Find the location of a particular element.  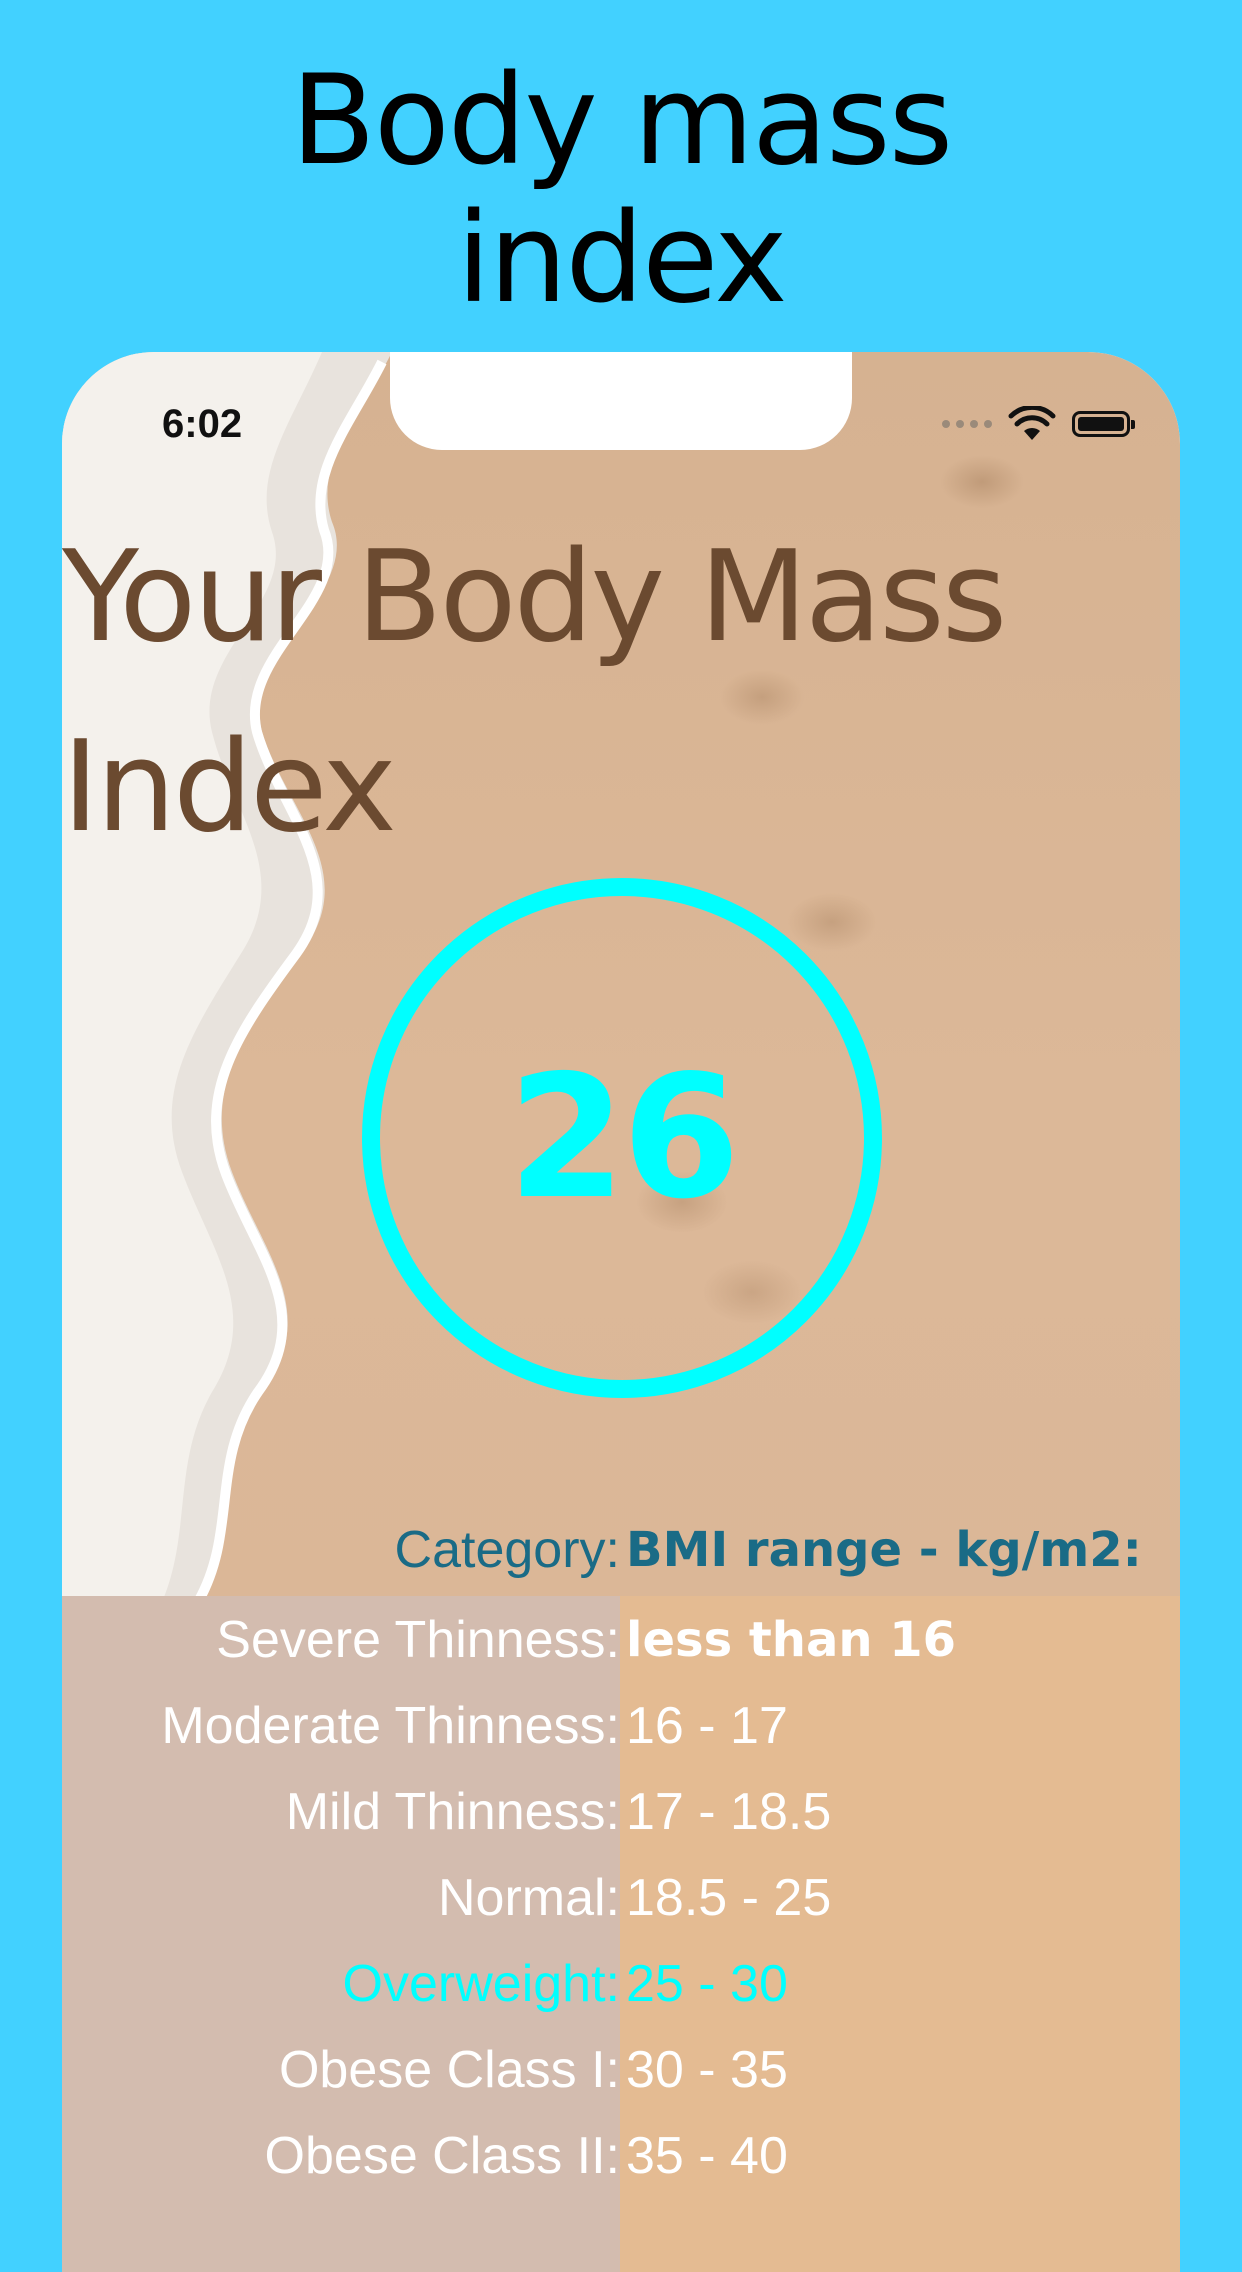

table-row: Obese Class I: 30 - 35 is located at coordinates (621, 2073).